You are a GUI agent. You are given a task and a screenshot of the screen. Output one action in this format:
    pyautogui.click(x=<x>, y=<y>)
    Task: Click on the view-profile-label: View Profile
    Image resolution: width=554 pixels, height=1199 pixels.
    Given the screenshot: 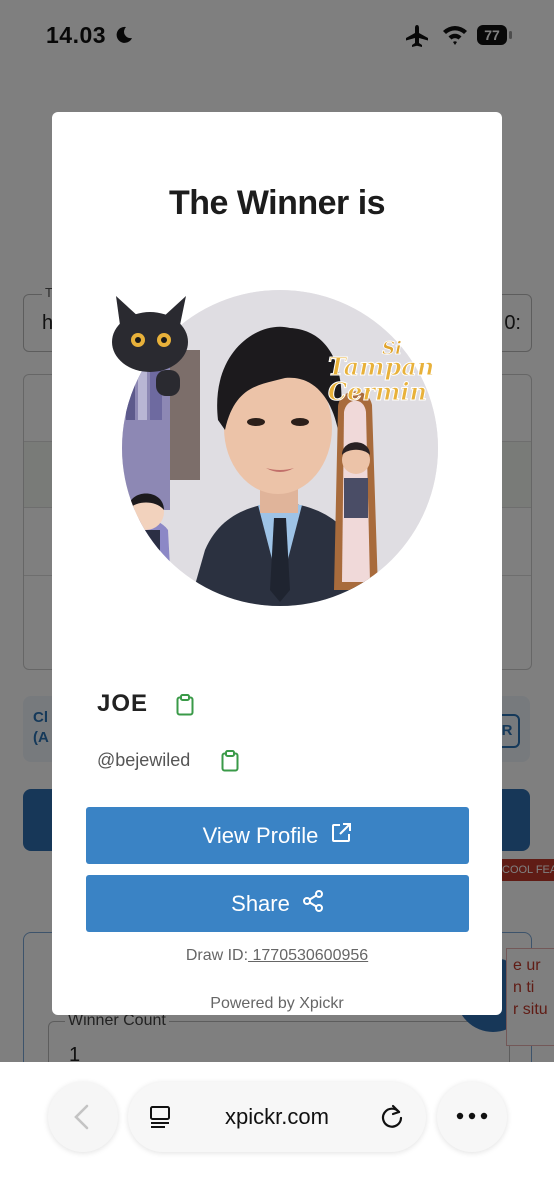 What is the action you would take?
    pyautogui.click(x=260, y=835)
    